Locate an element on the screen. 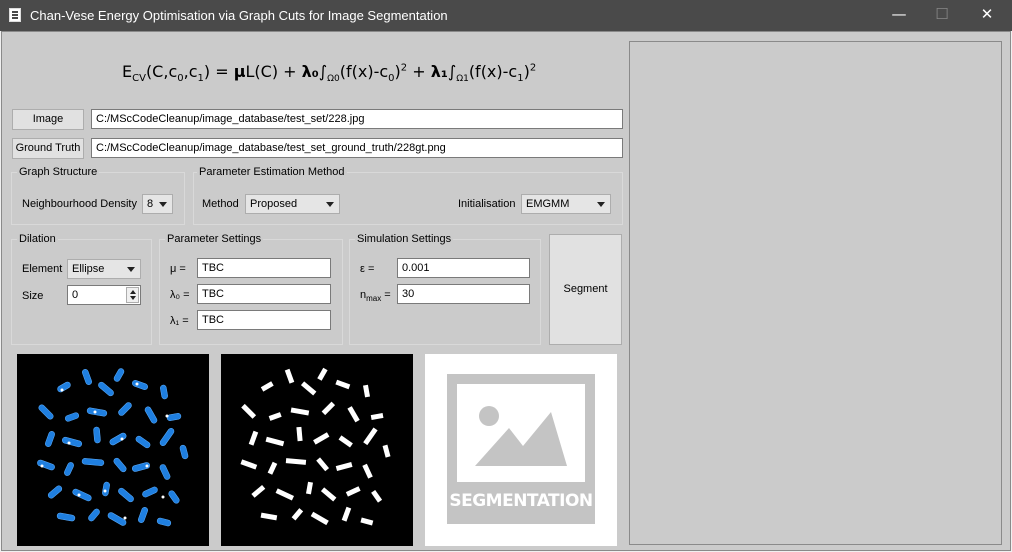 Image resolution: width=1012 pixels, height=552 pixels. lambda1-input: TBC is located at coordinates (264, 320).